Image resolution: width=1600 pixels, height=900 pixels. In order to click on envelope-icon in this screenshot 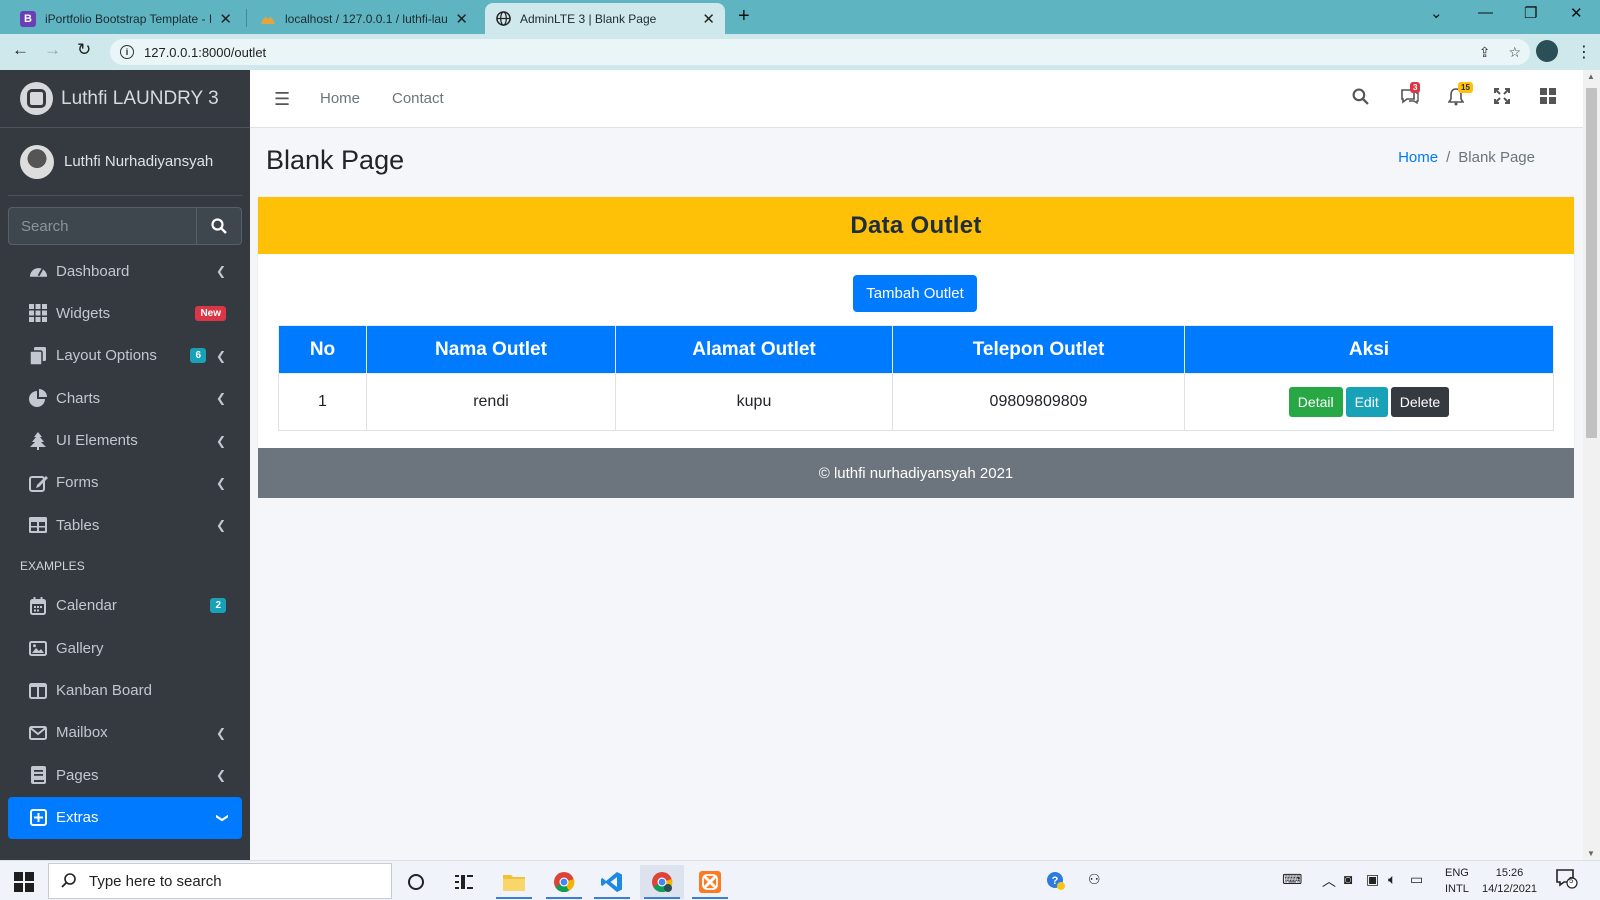, I will do `click(38, 733)`.